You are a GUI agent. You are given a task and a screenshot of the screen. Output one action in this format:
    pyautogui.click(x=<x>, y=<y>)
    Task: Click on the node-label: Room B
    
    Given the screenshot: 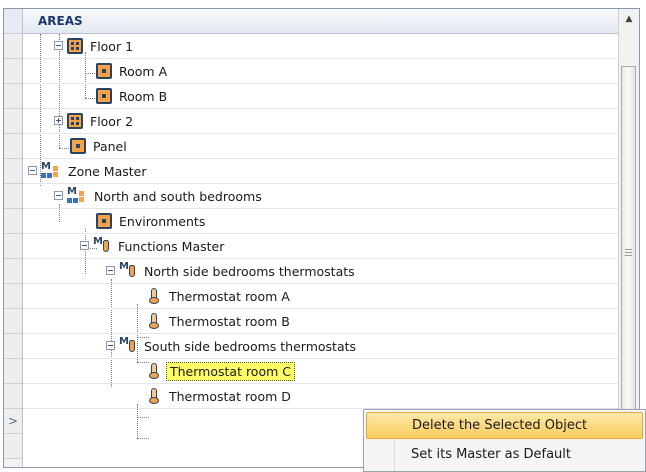 What is the action you would take?
    pyautogui.click(x=143, y=96)
    